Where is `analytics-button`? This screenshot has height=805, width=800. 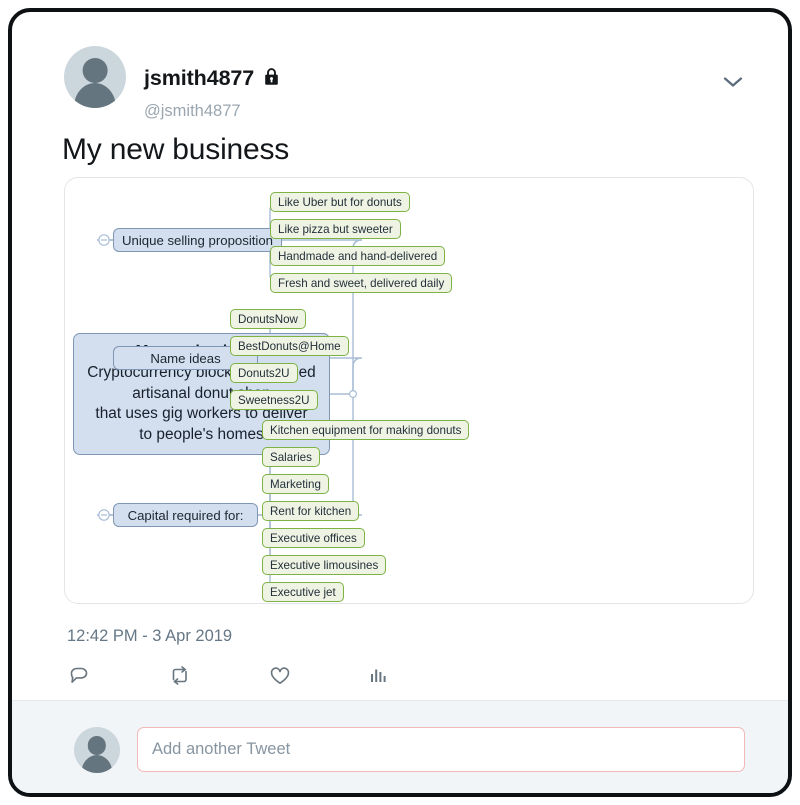
analytics-button is located at coordinates (384, 678).